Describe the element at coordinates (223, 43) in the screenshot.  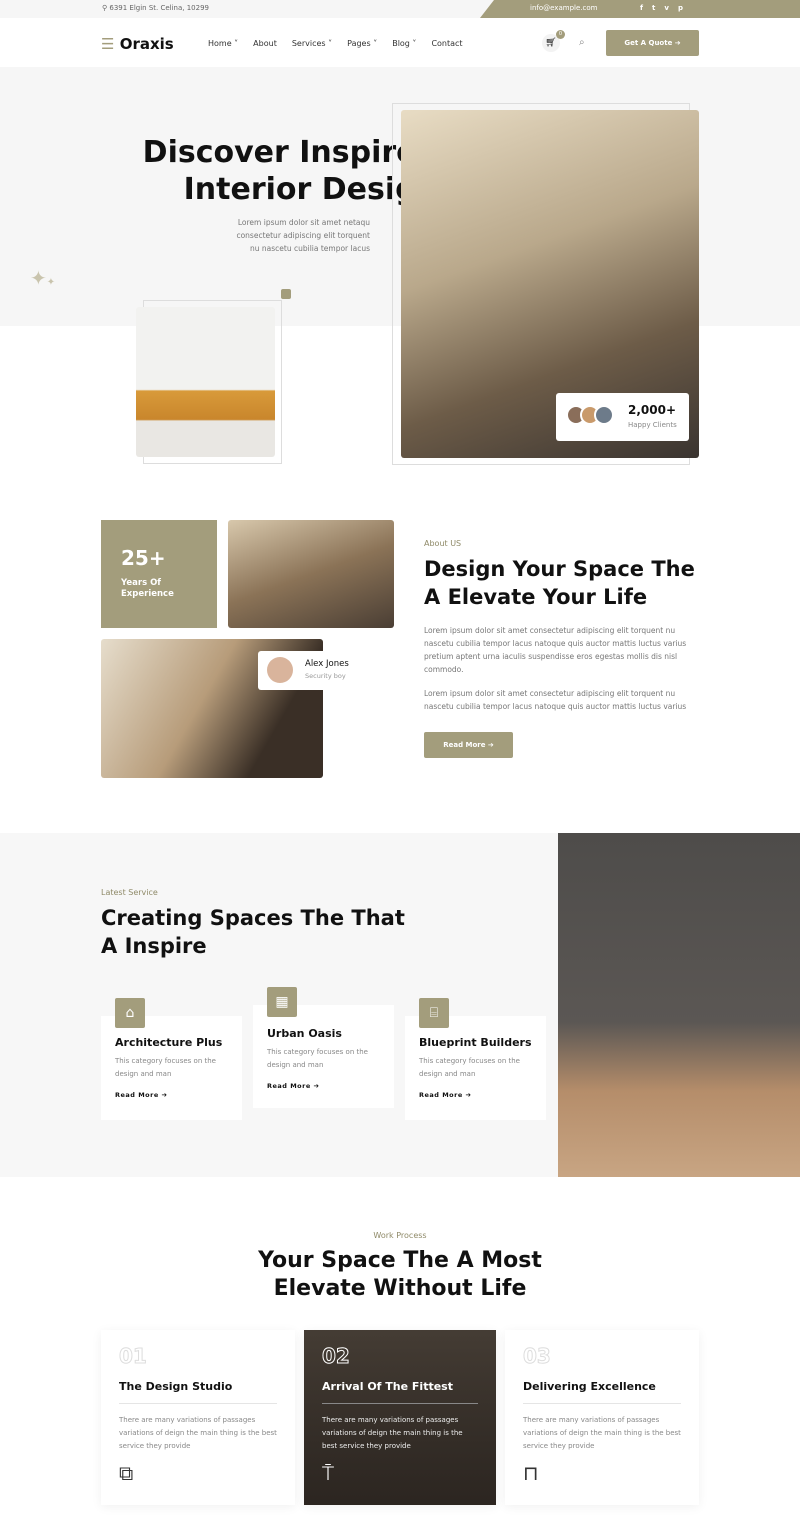
I see `nav-home: Home ˅` at that location.